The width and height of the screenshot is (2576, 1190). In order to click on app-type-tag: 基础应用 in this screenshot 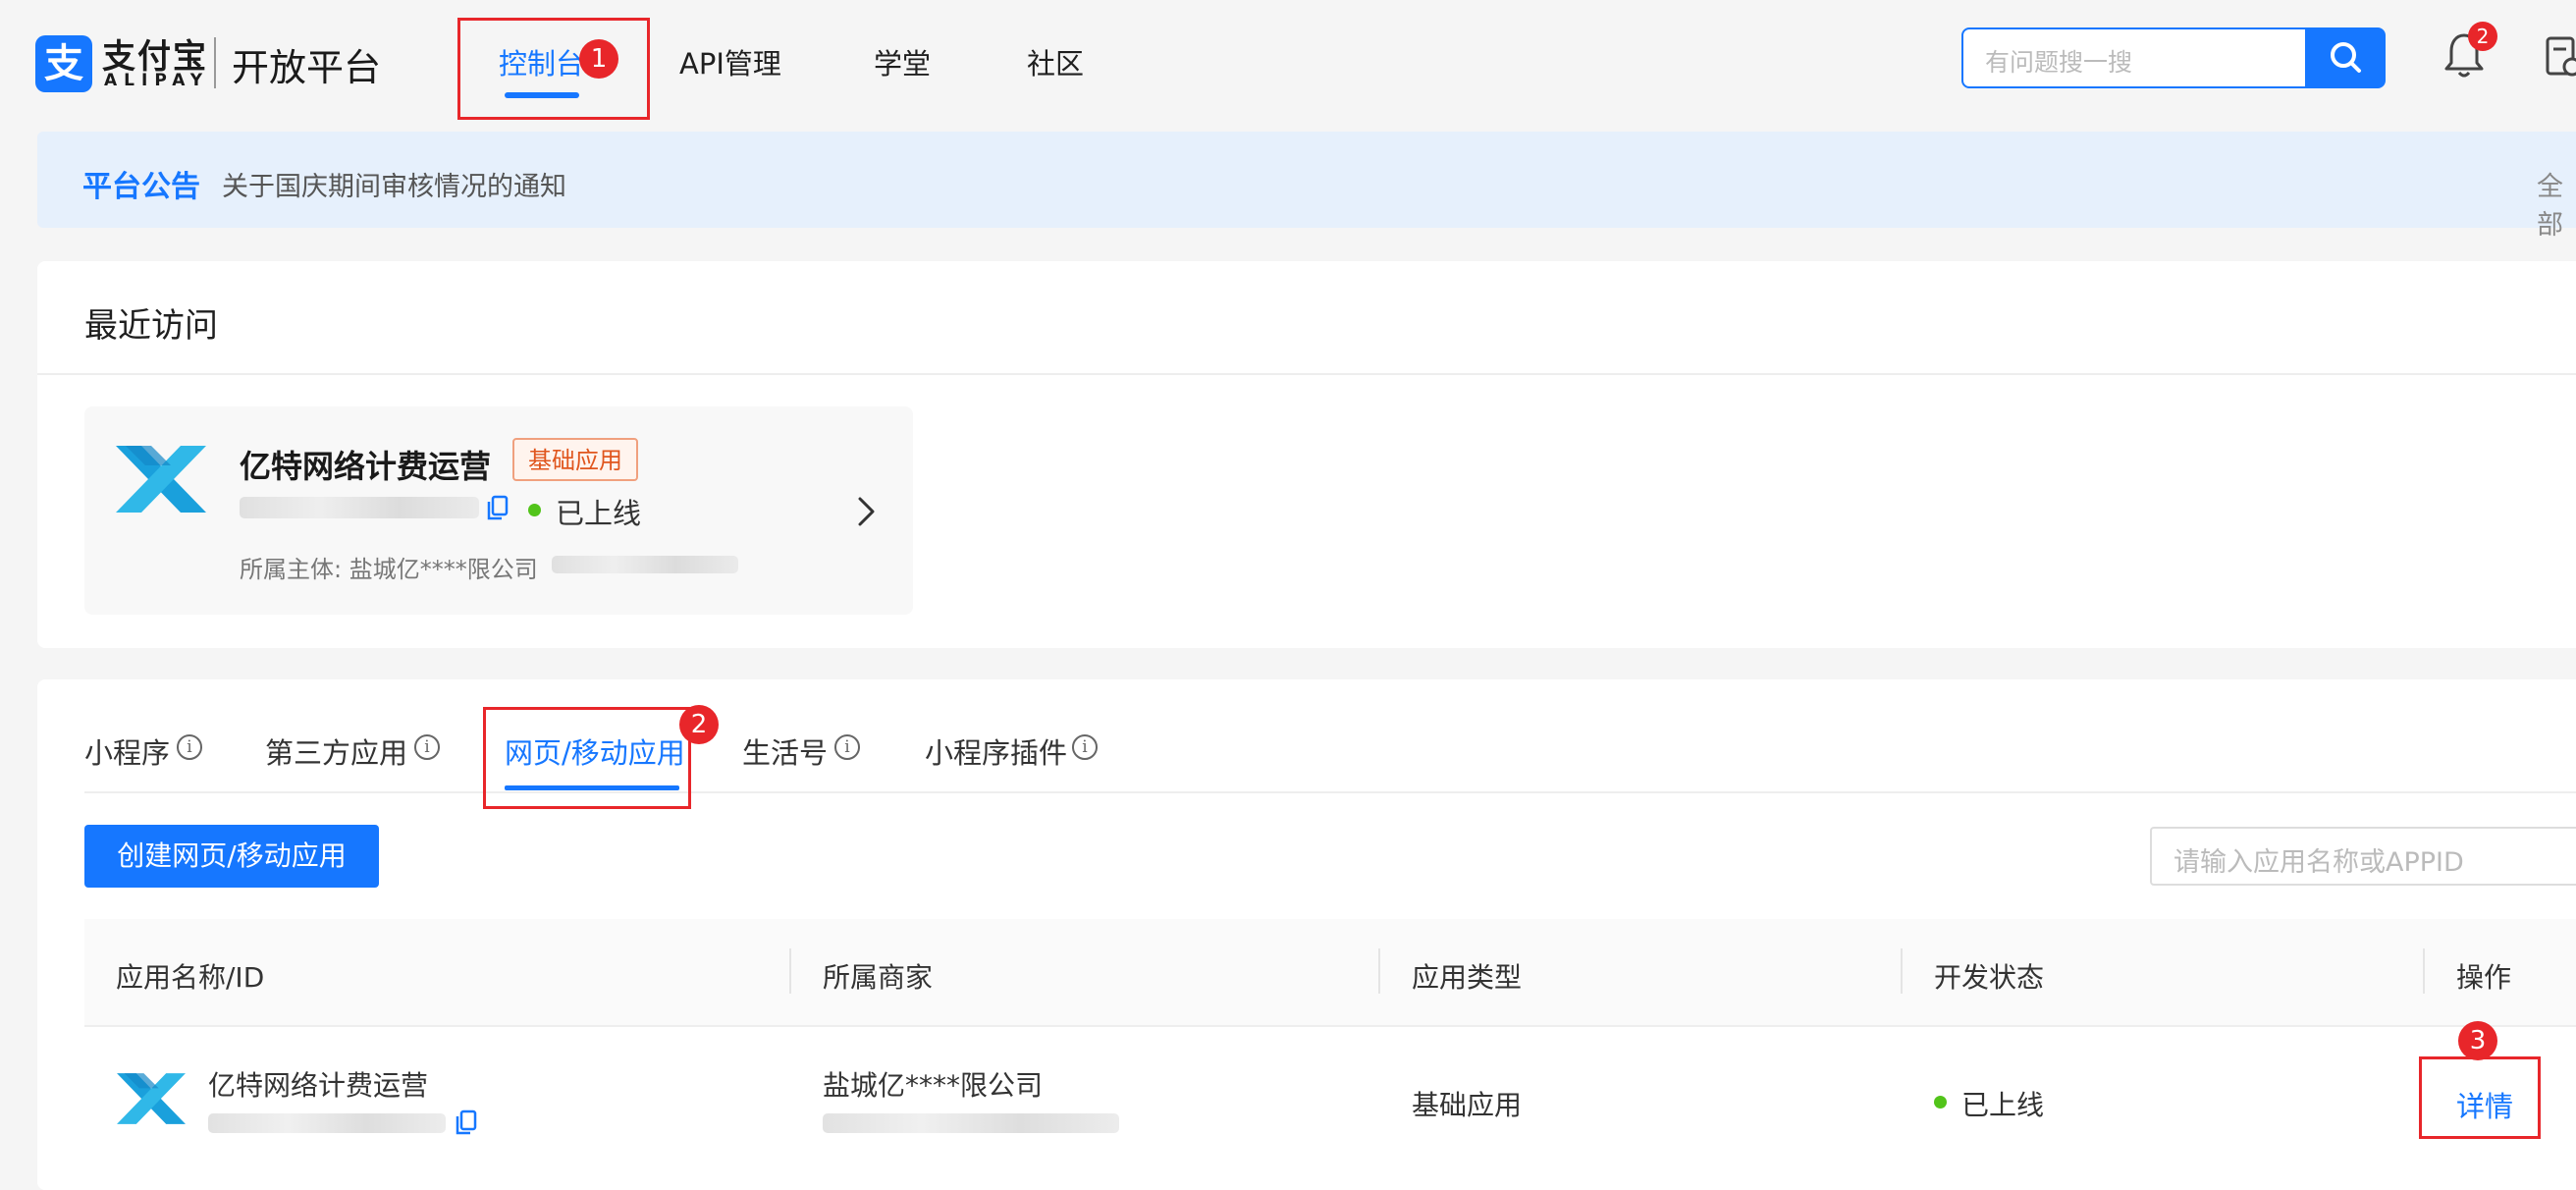, I will do `click(575, 459)`.